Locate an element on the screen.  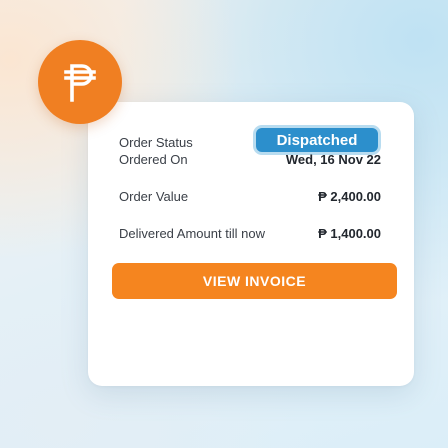
ordered-on-row: Ordered On Wed, 16 Nov 22 is located at coordinates (250, 159).